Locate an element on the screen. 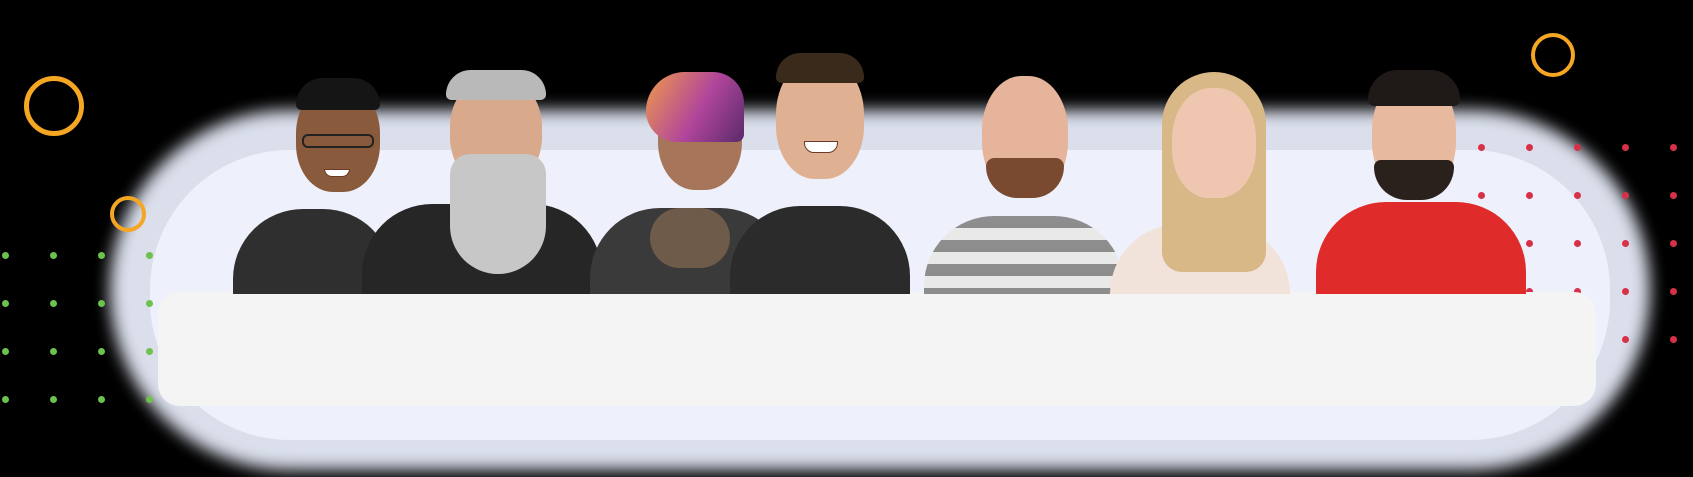  ring-decoration-large-left is located at coordinates (54, 106).